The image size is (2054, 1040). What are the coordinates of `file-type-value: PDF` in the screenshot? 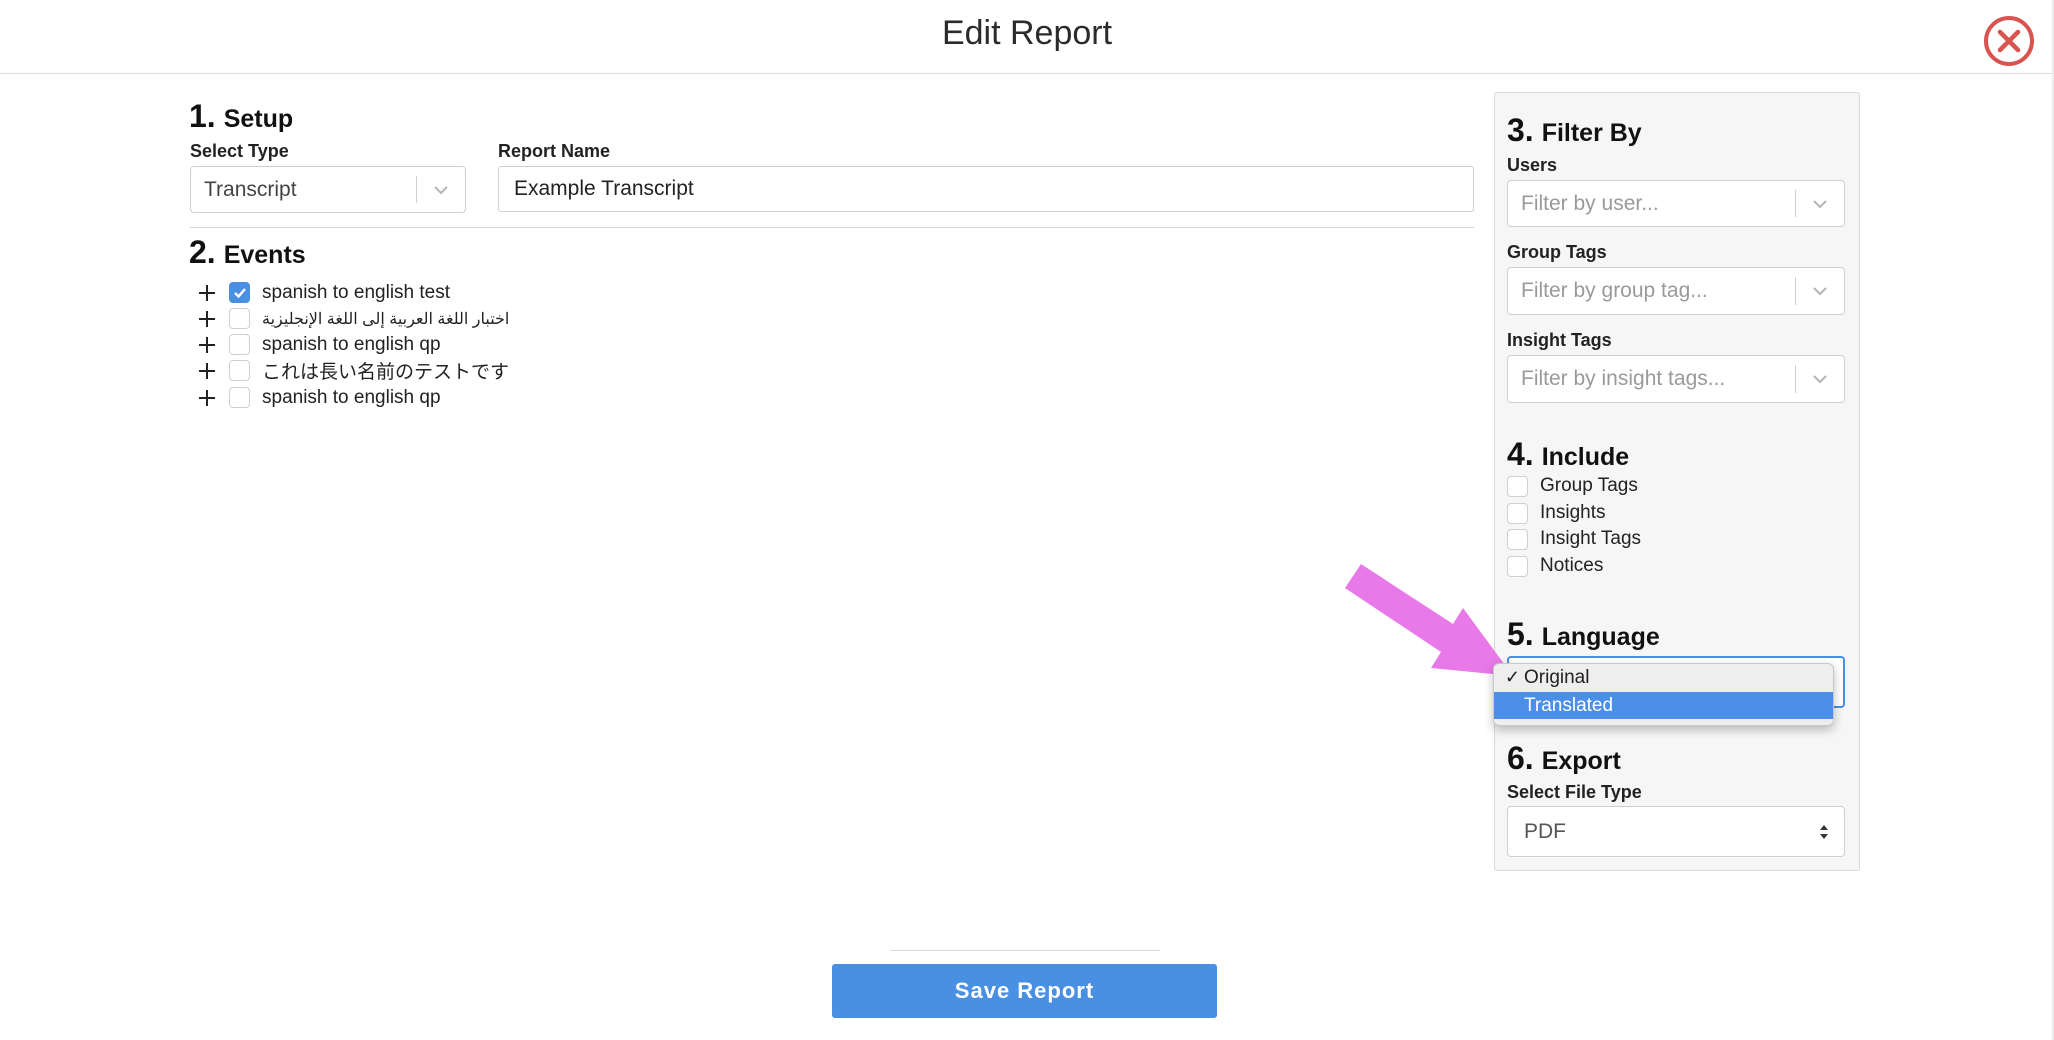 It's located at (1545, 831).